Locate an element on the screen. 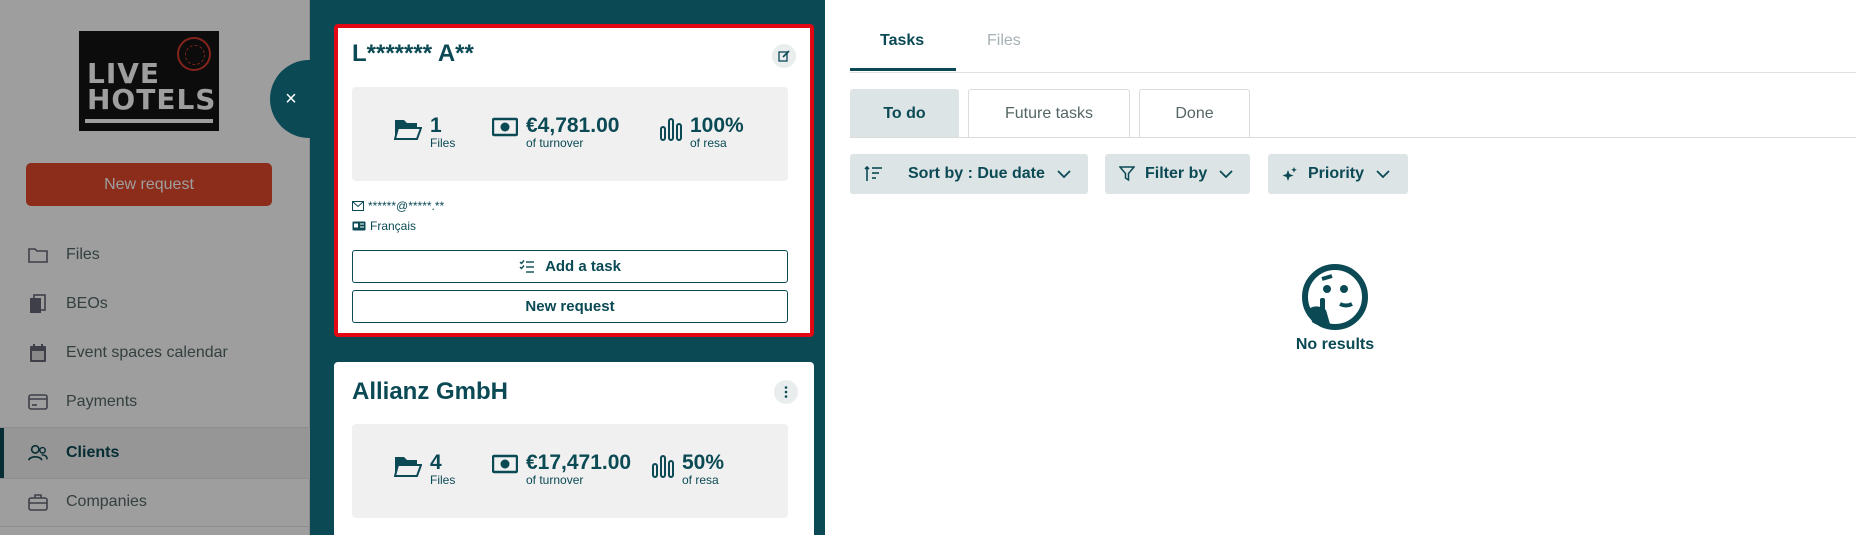 The image size is (1856, 535). client-language-text: Français is located at coordinates (393, 226).